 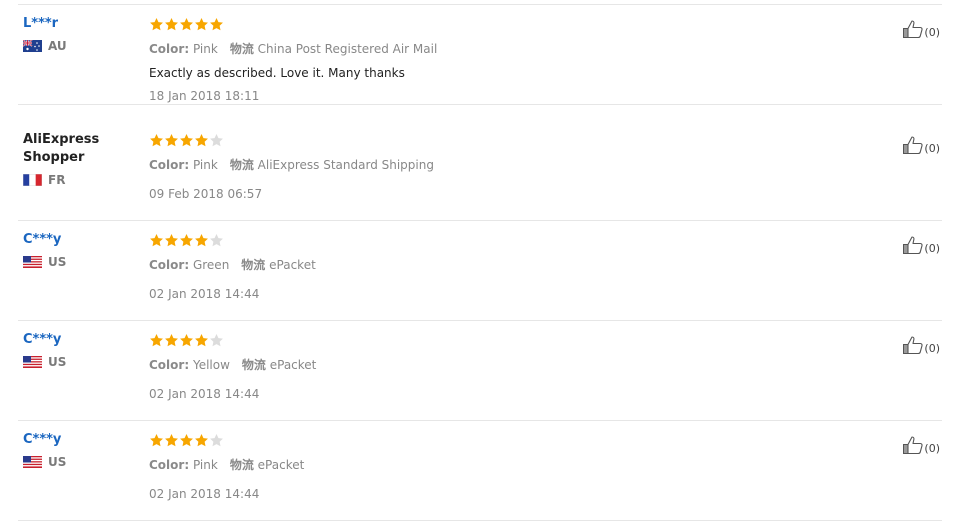 What do you see at coordinates (57, 46) in the screenshot?
I see `country-code: AU` at bounding box center [57, 46].